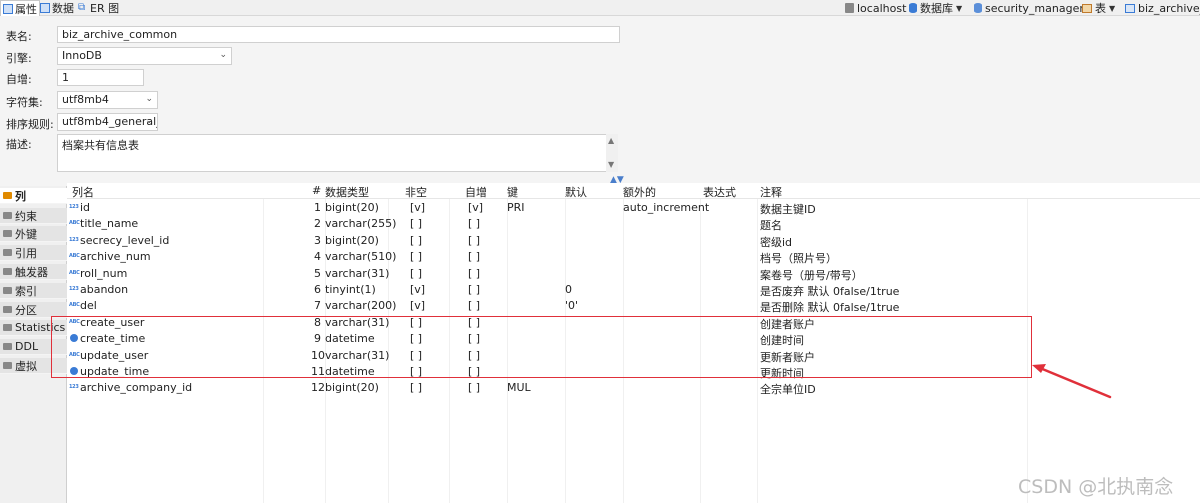 This screenshot has height=503, width=1200. I want to click on cell-name: del, so click(88, 305).